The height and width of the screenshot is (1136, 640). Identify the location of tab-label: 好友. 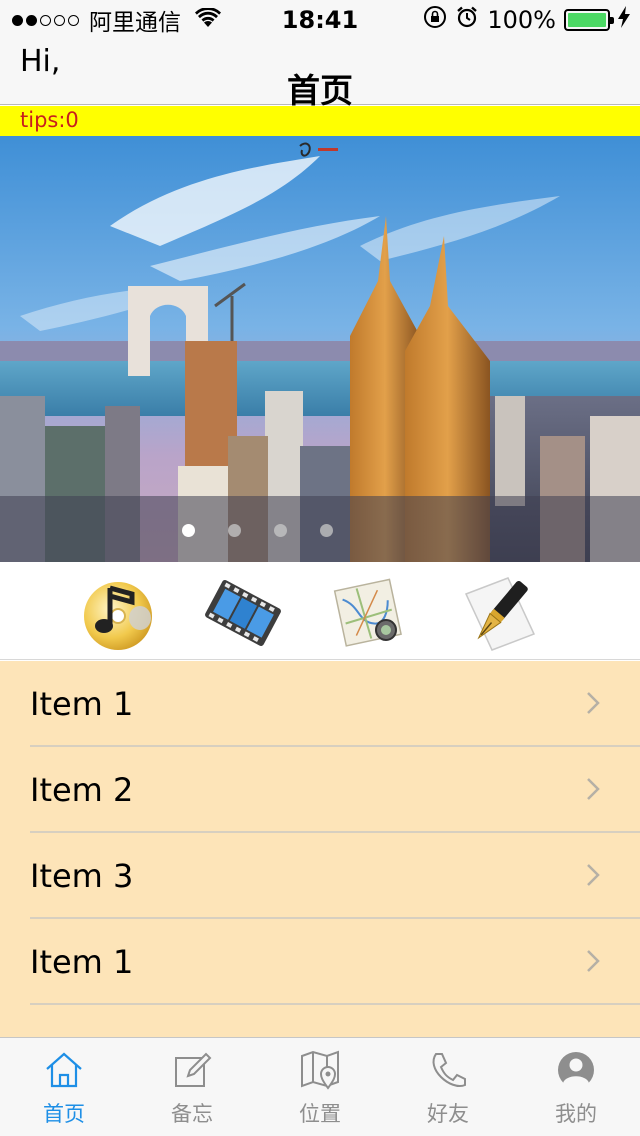
(448, 1114).